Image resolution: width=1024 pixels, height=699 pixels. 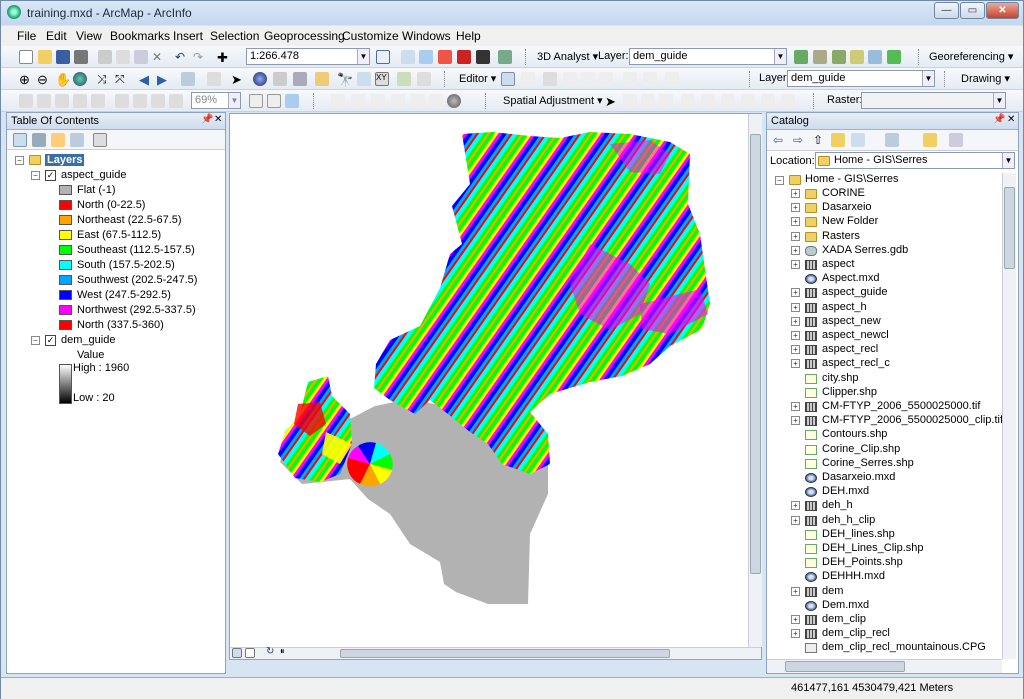 What do you see at coordinates (838, 140) in the screenshot?
I see `catalog-home-icon` at bounding box center [838, 140].